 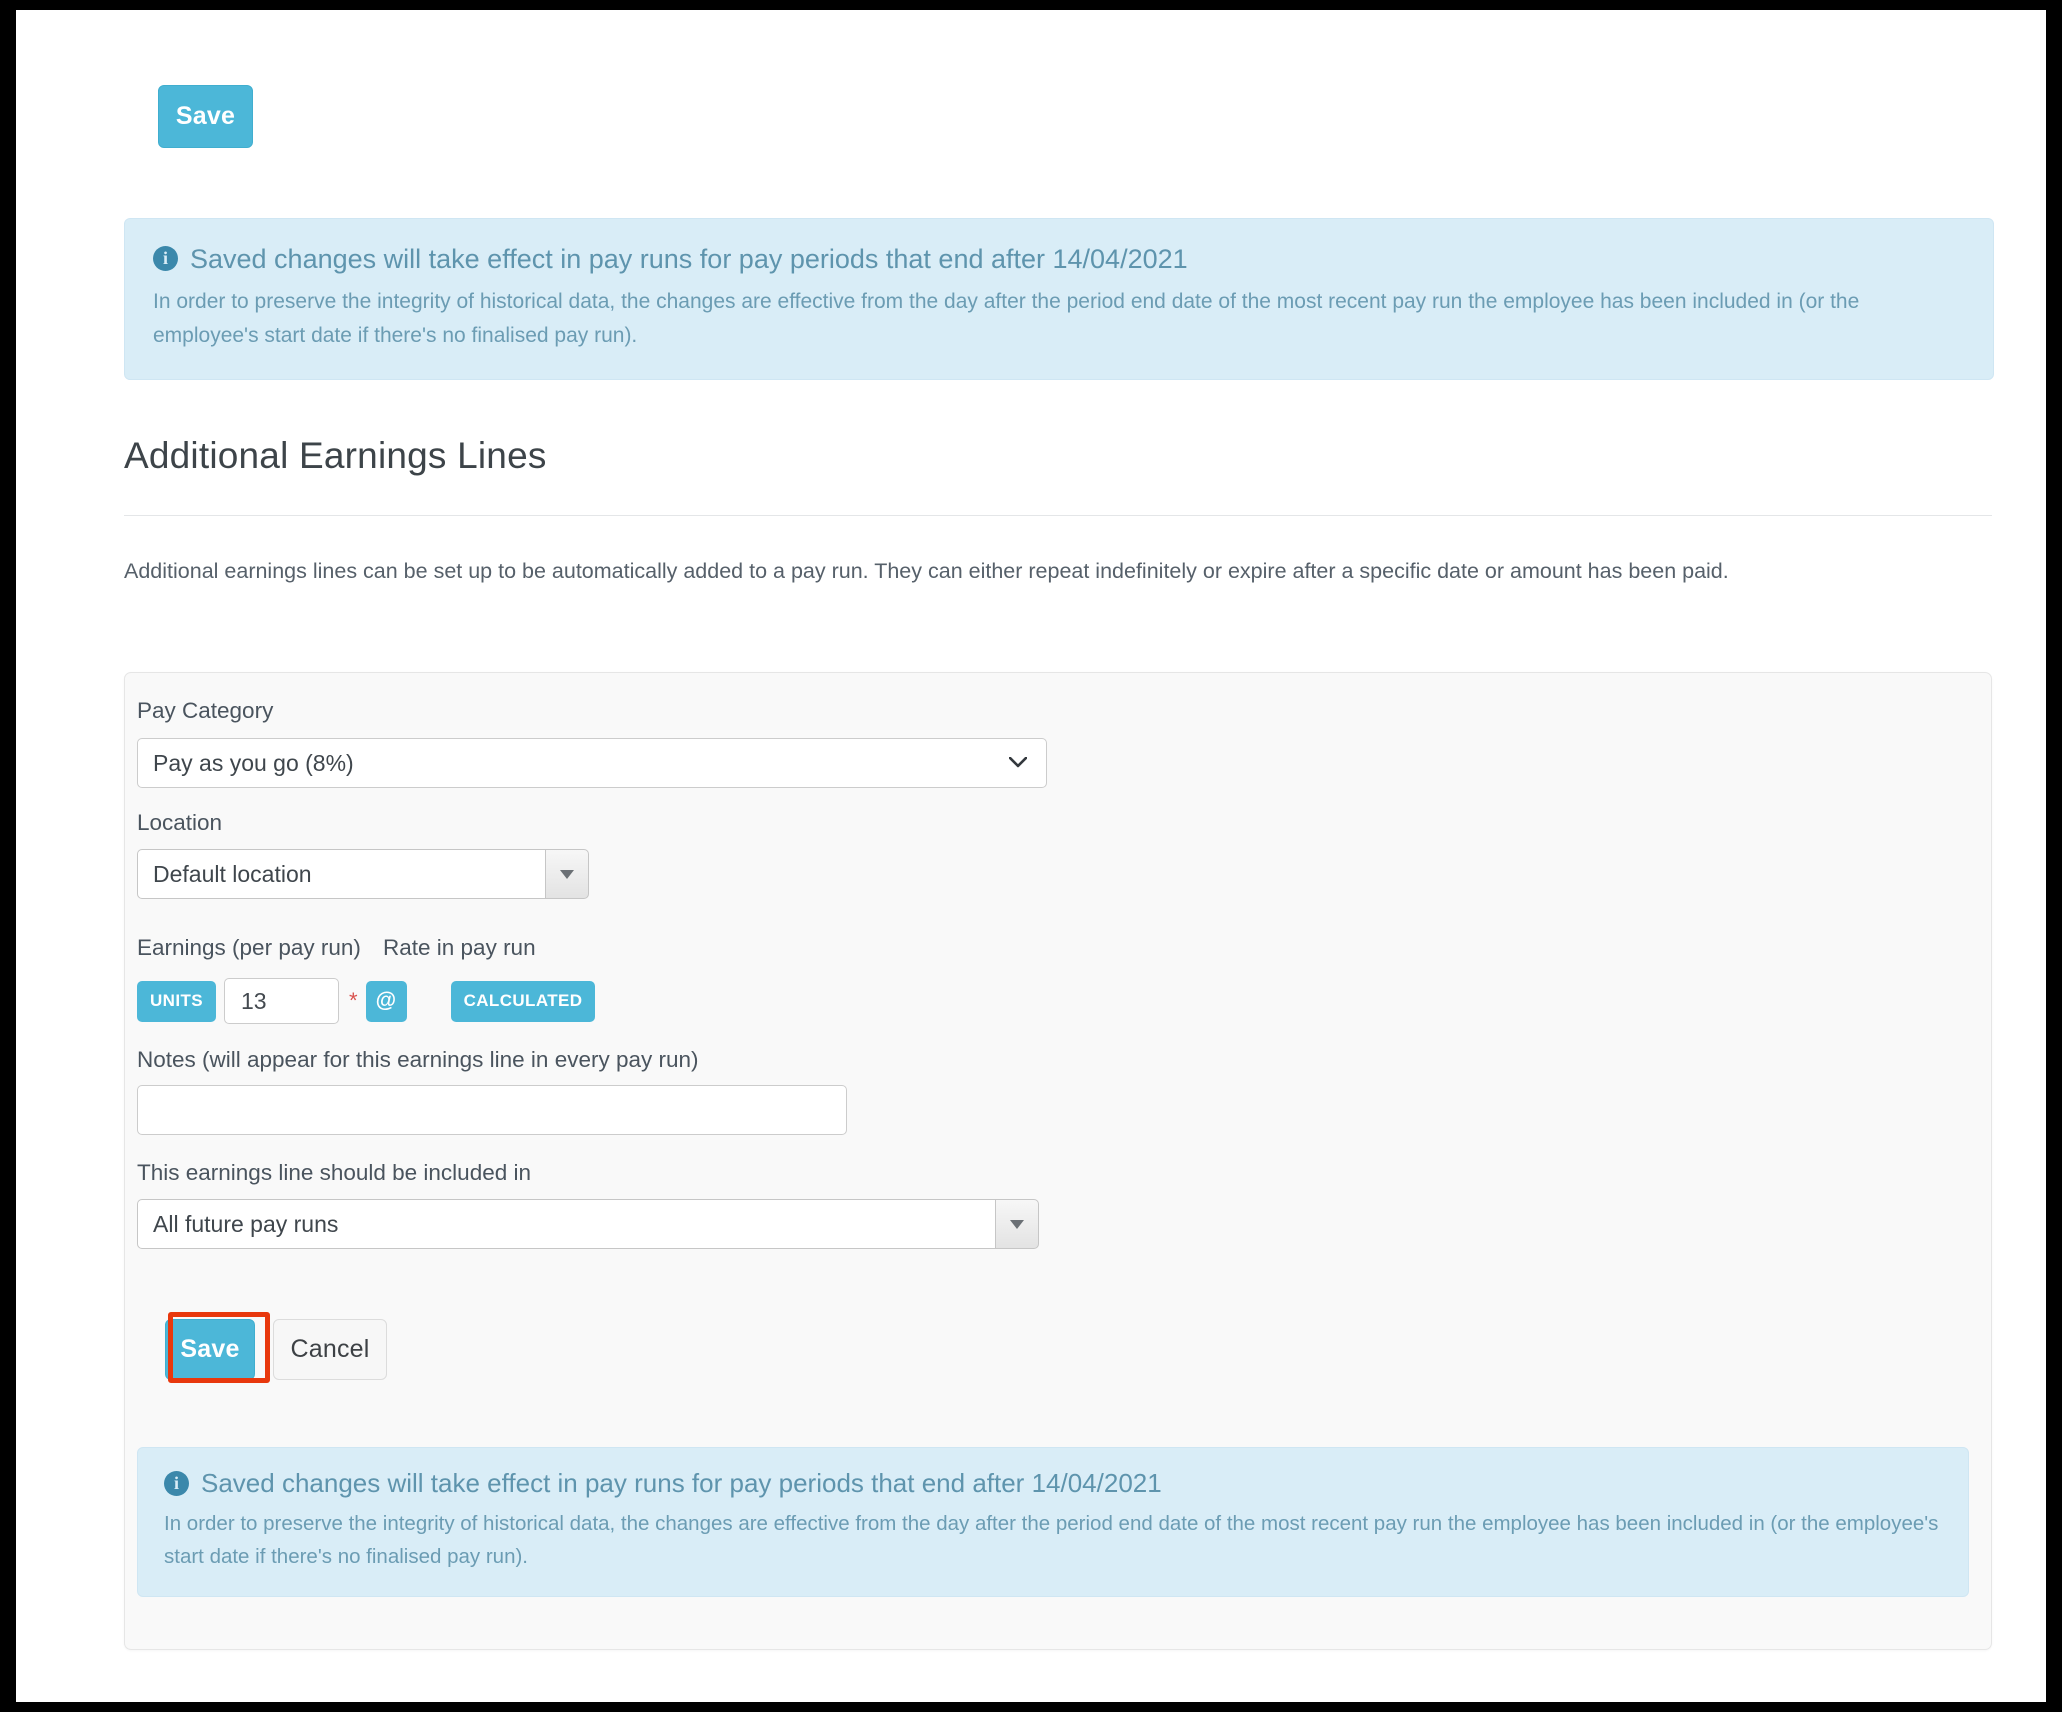 I want to click on included-in-dropdown-toggle, so click(x=1017, y=1224).